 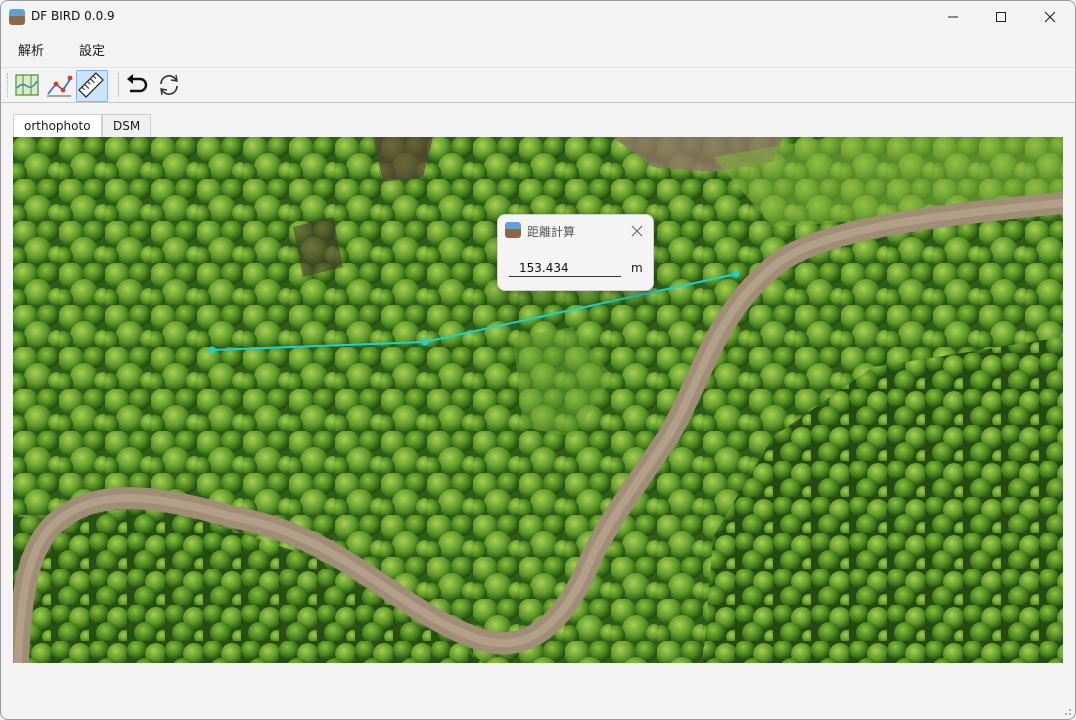 What do you see at coordinates (118, 85) in the screenshot?
I see `toolbar-separator` at bounding box center [118, 85].